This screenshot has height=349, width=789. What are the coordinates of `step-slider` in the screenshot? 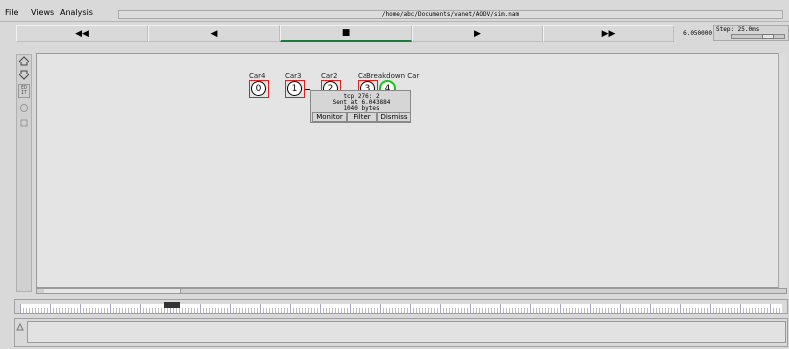 It's located at (758, 36).